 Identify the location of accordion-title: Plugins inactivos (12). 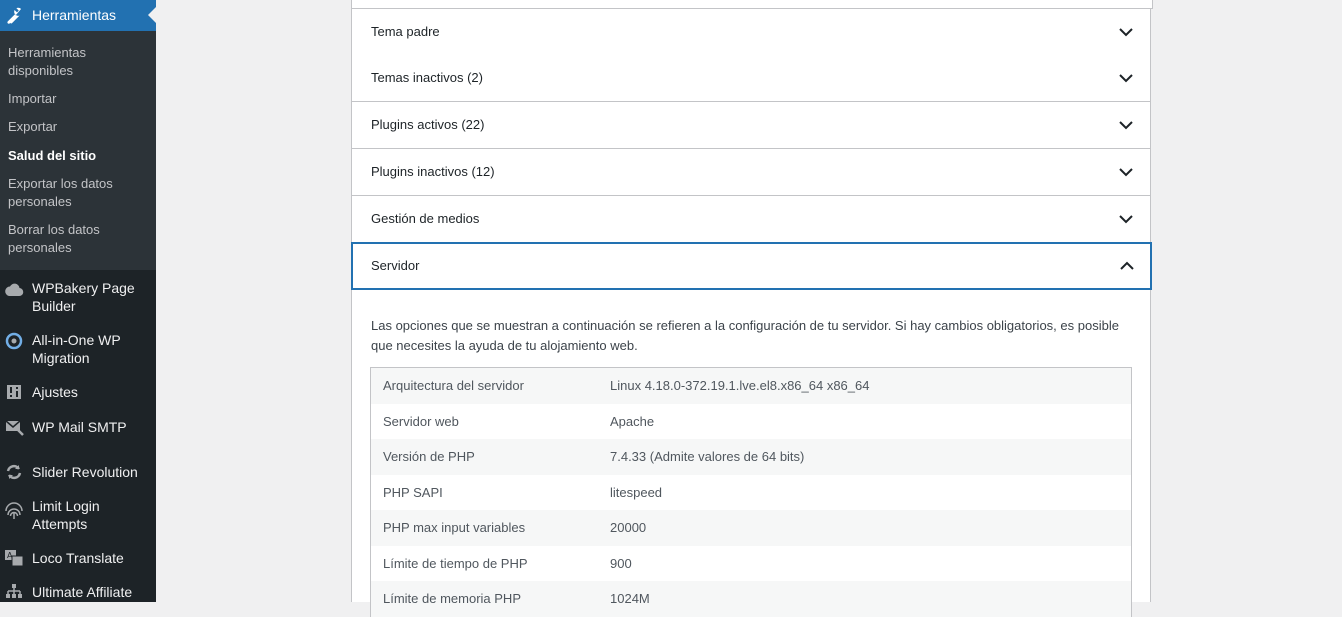
(433, 171).